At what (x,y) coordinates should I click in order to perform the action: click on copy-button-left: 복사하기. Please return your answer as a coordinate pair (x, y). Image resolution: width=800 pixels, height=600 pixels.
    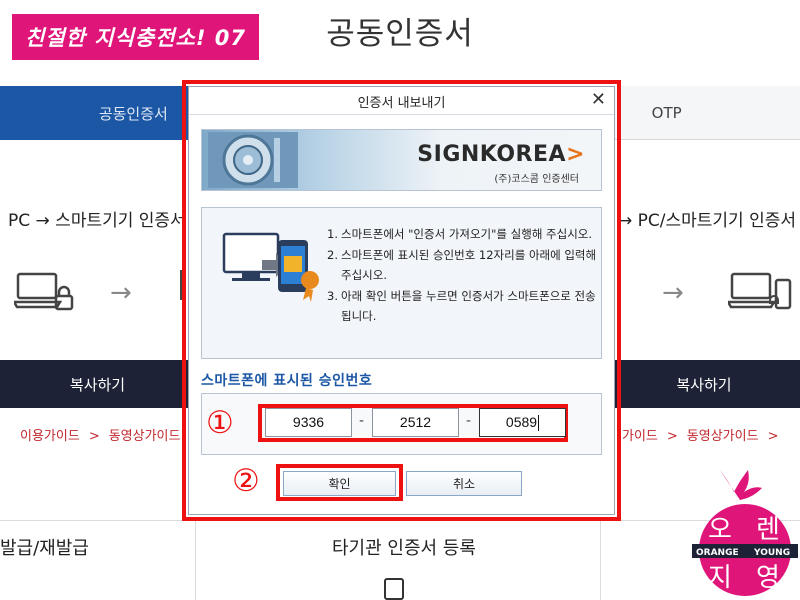
    Looking at the image, I should click on (97, 384).